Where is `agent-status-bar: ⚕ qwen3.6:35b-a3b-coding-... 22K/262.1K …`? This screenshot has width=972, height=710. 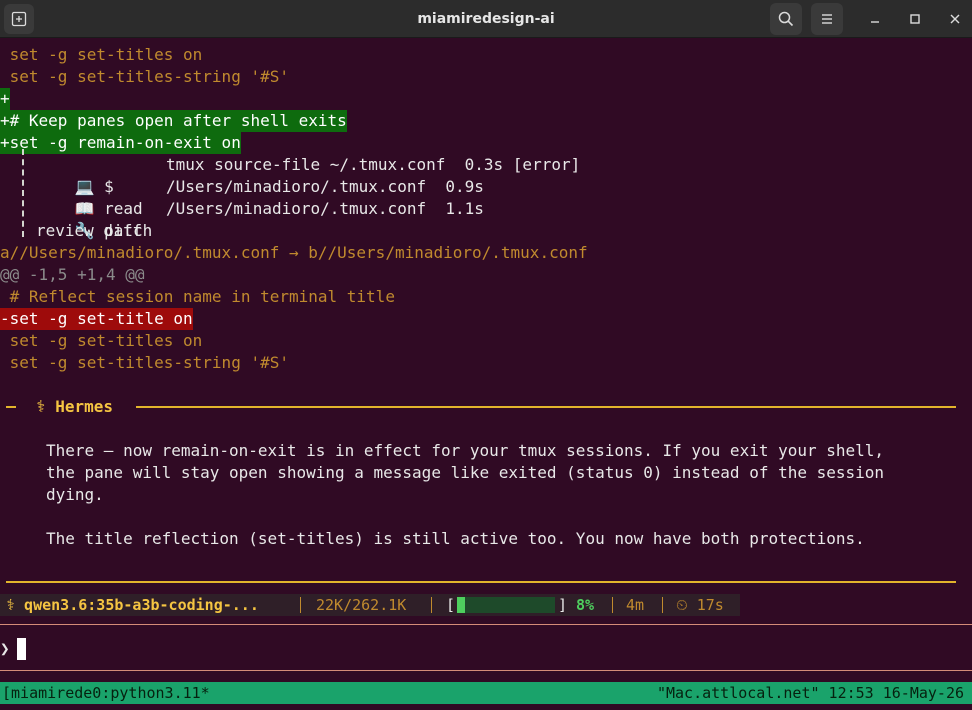 agent-status-bar: ⚕ qwen3.6:35b-a3b-coding-... 22K/262.1K … is located at coordinates (370, 605).